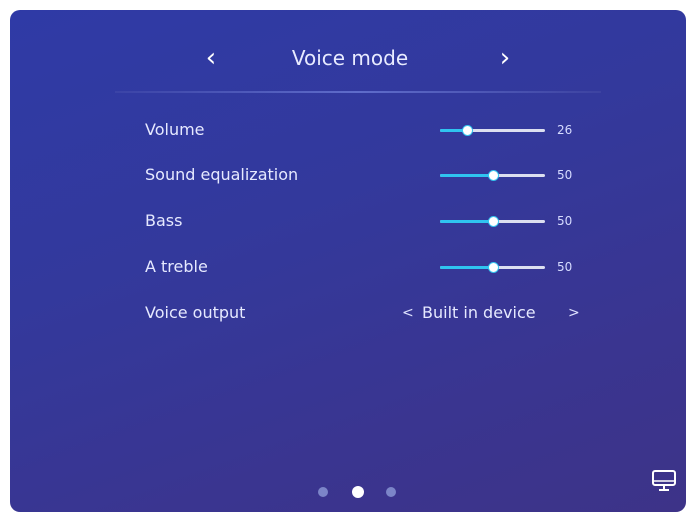  What do you see at coordinates (365, 313) in the screenshot?
I see `setting-row-voice-output: Voice output < Built in device >` at bounding box center [365, 313].